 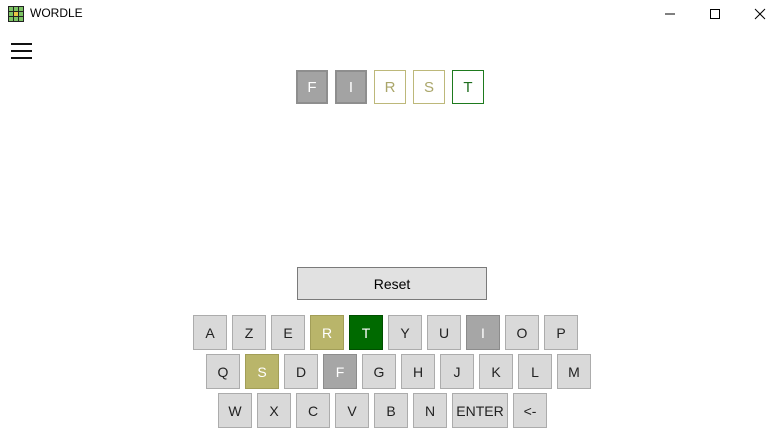 What do you see at coordinates (223, 371) in the screenshot?
I see `key-q: Q` at bounding box center [223, 371].